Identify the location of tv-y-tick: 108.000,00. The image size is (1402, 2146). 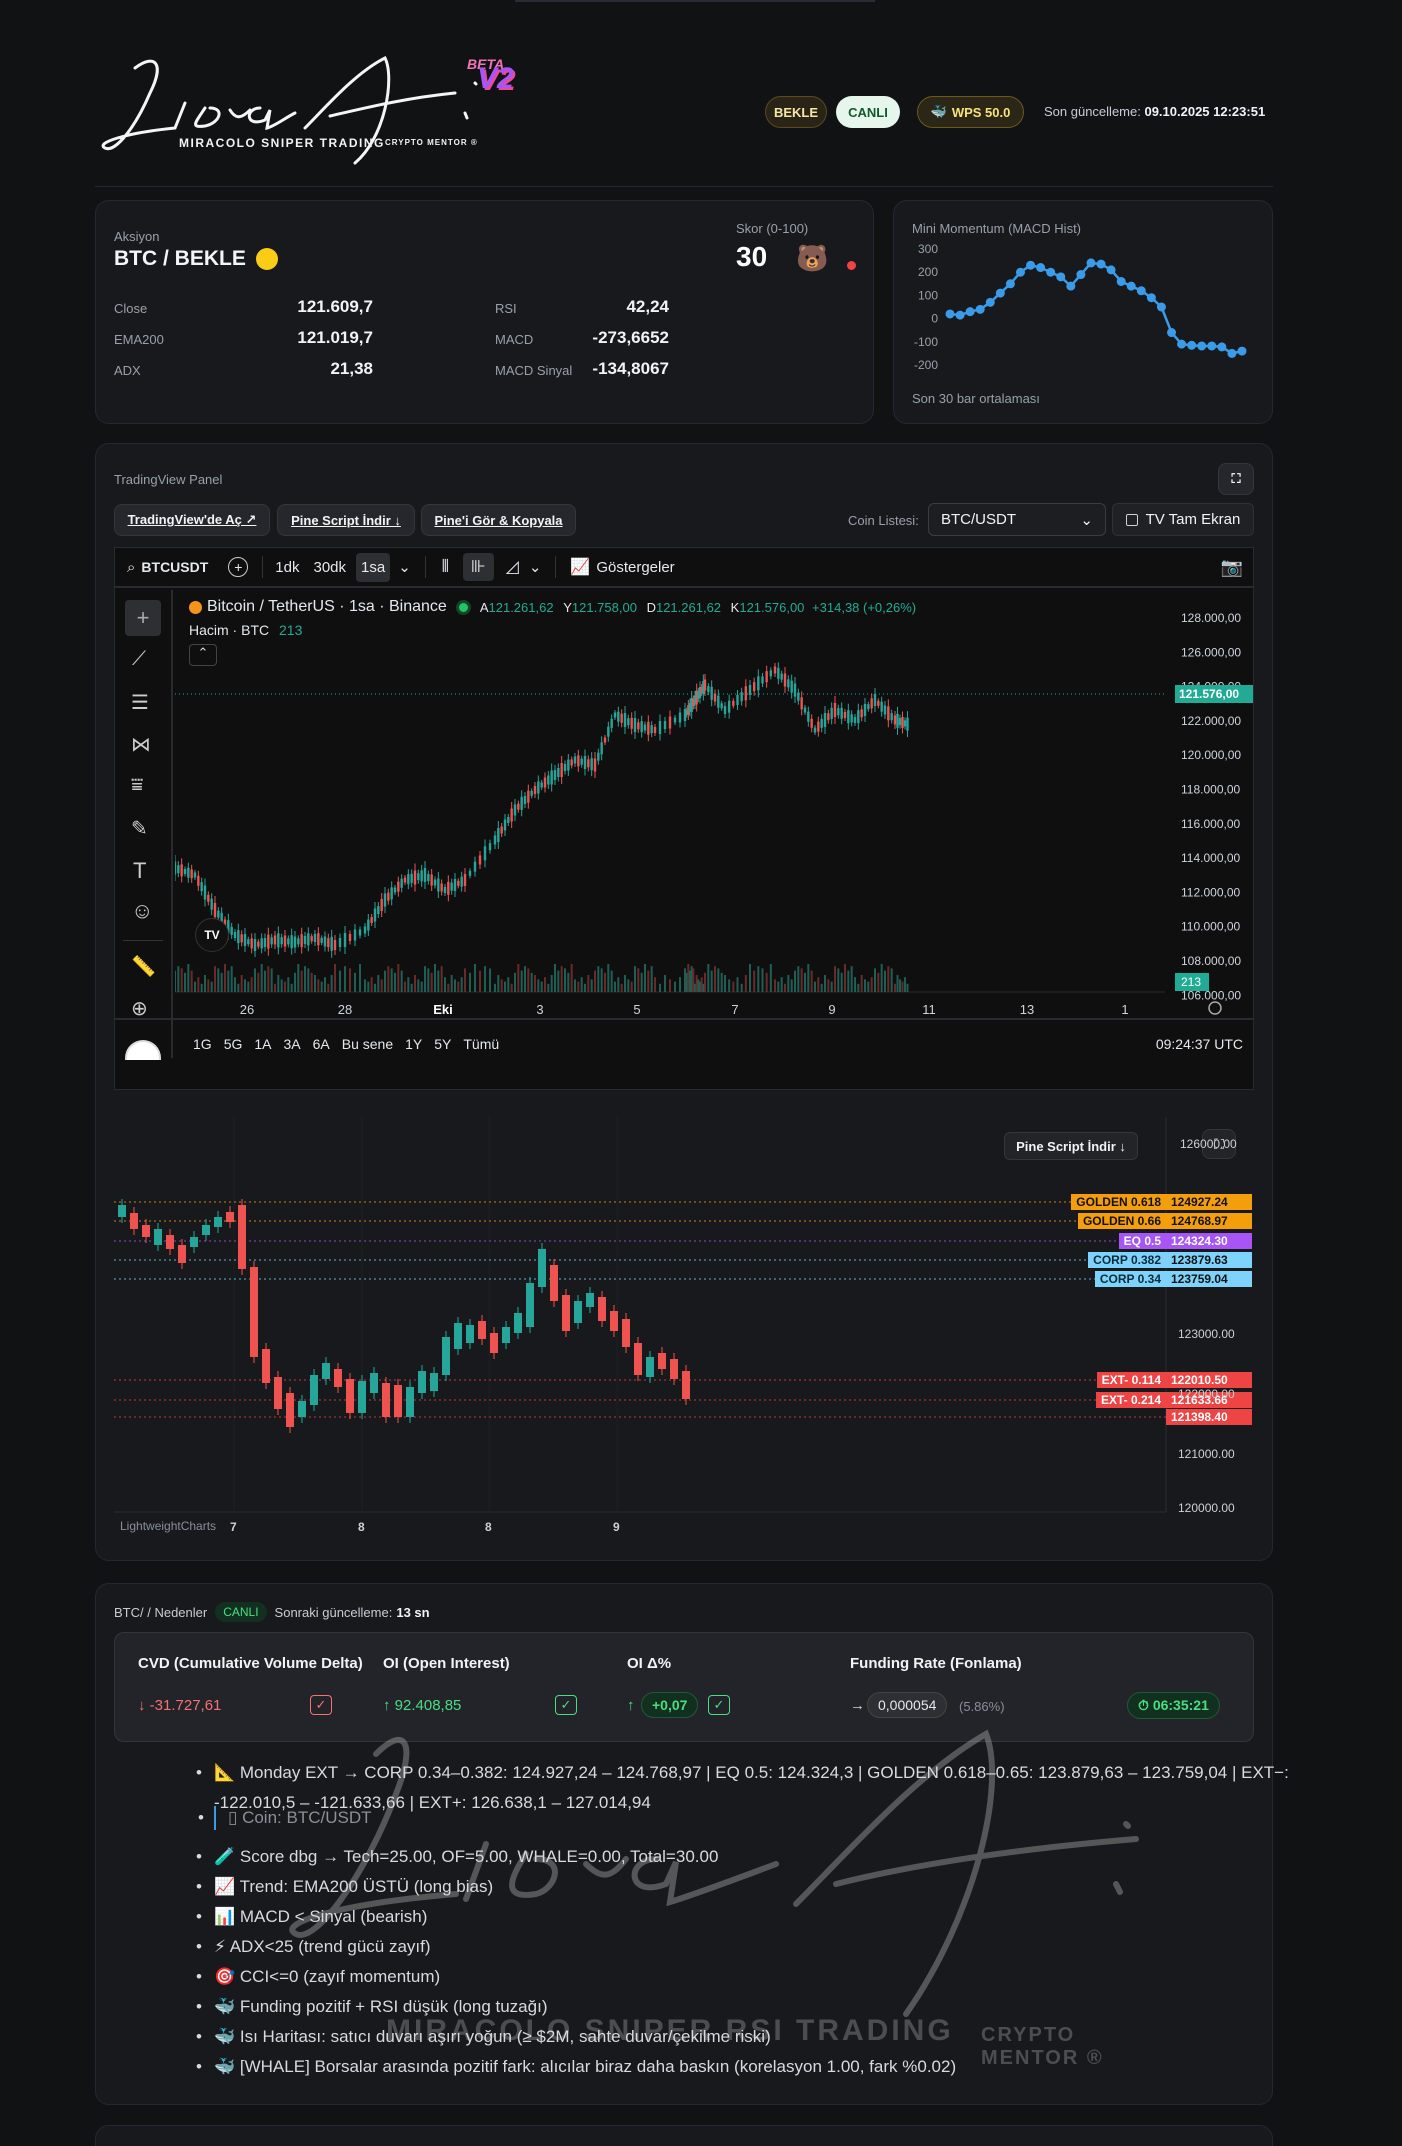
(1211, 961).